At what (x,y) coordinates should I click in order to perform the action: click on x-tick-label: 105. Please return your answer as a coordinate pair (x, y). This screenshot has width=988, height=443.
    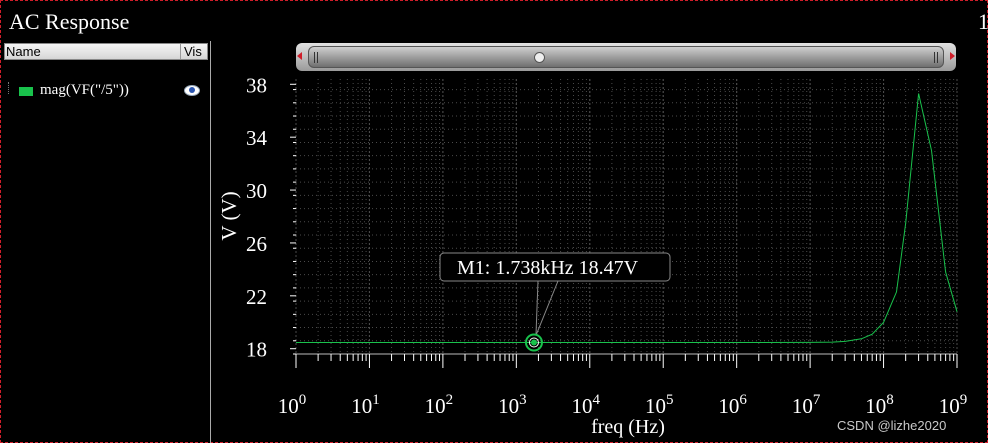
    Looking at the image, I should click on (659, 405).